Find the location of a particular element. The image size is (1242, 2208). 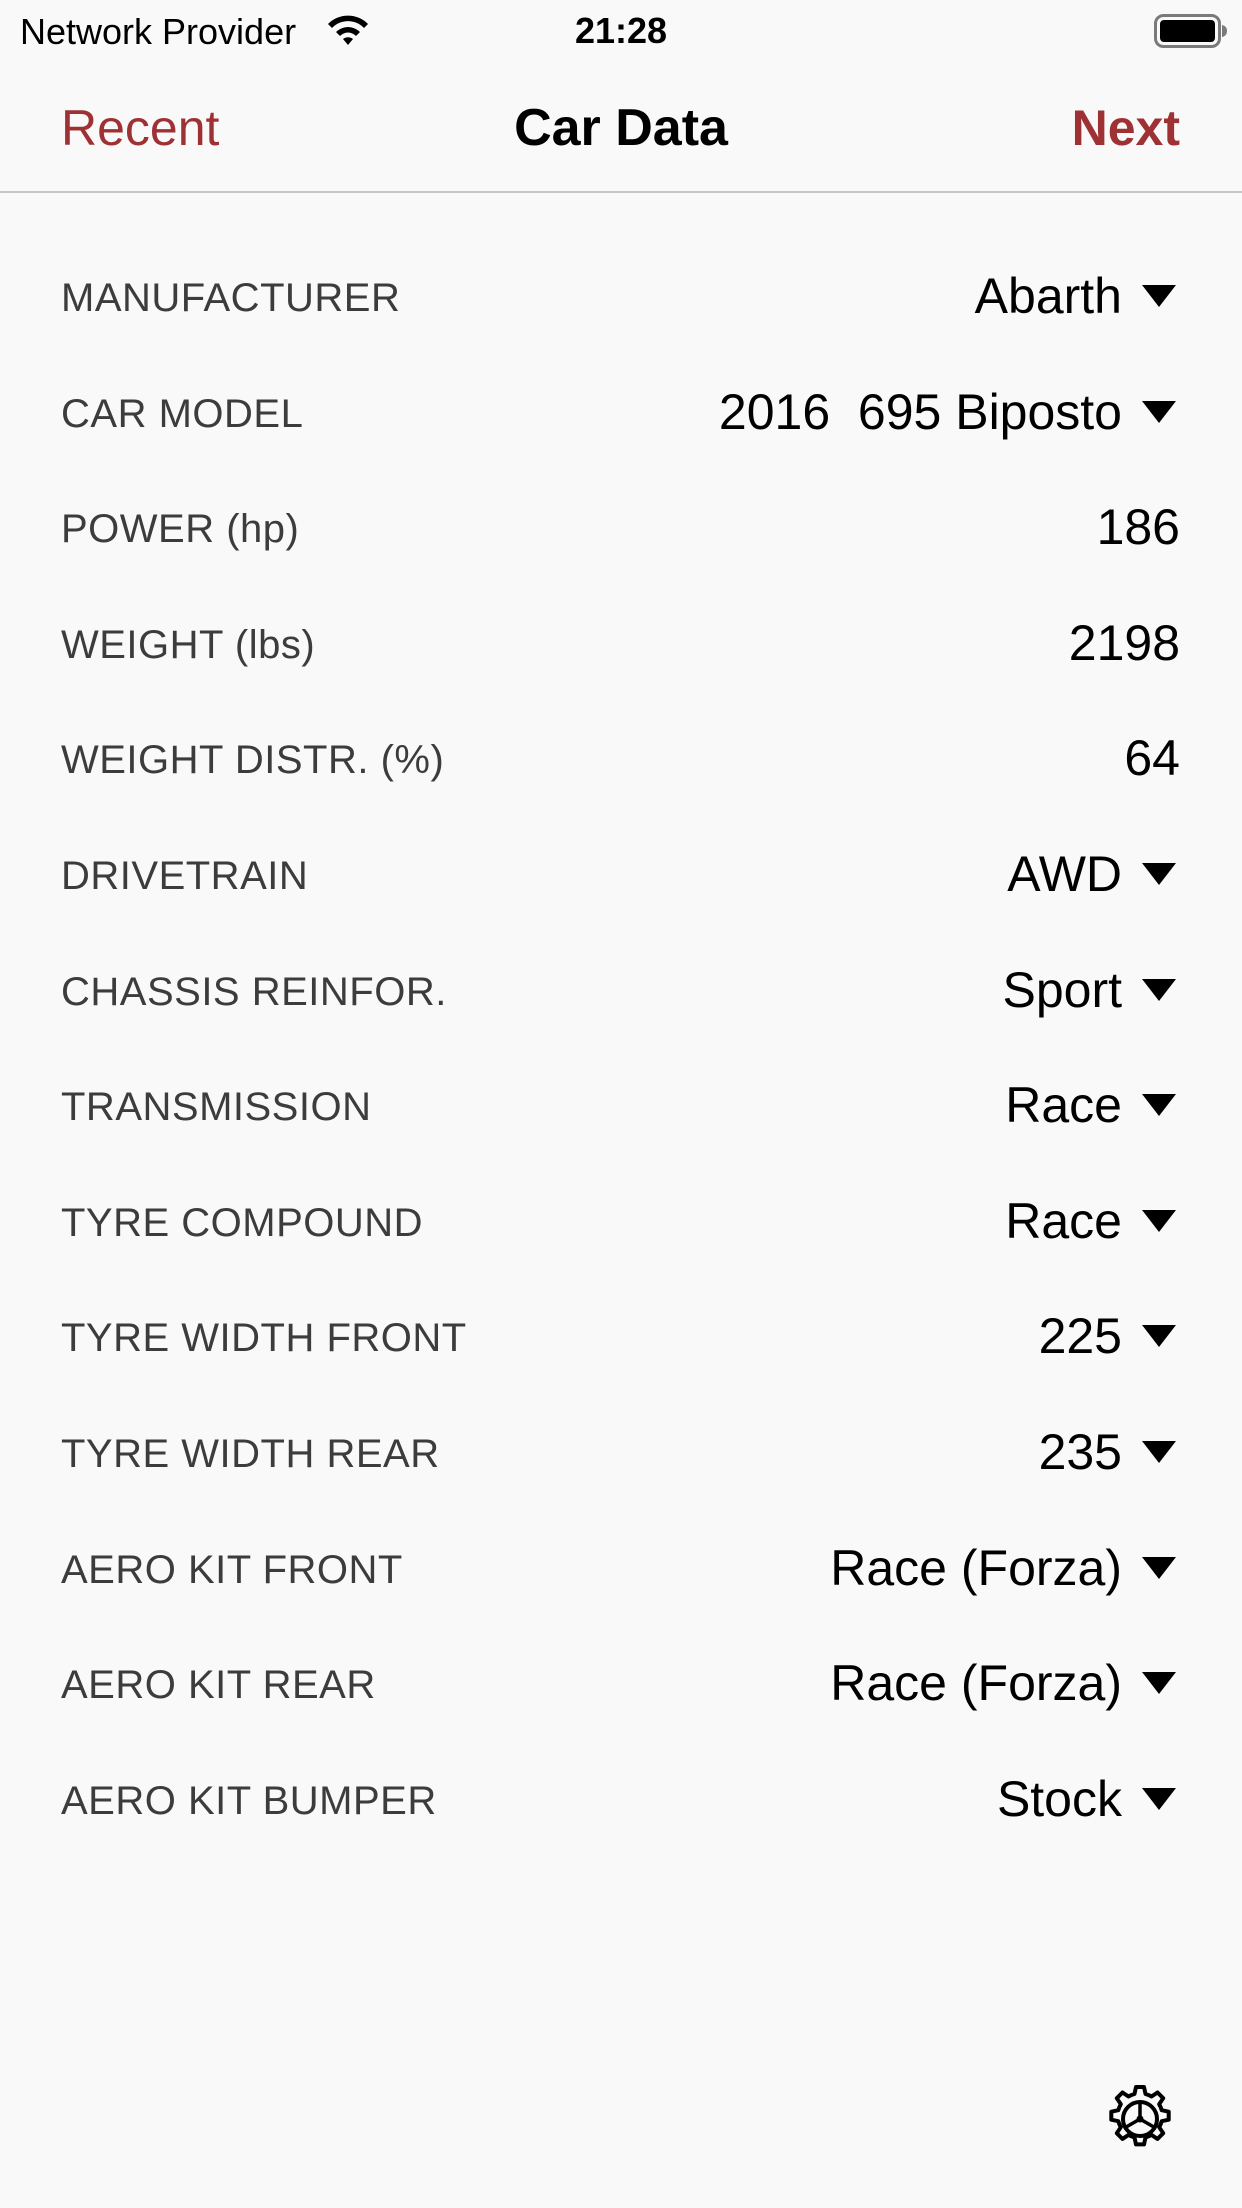

tyre-width-front-value: 225 is located at coordinates (1080, 1336).